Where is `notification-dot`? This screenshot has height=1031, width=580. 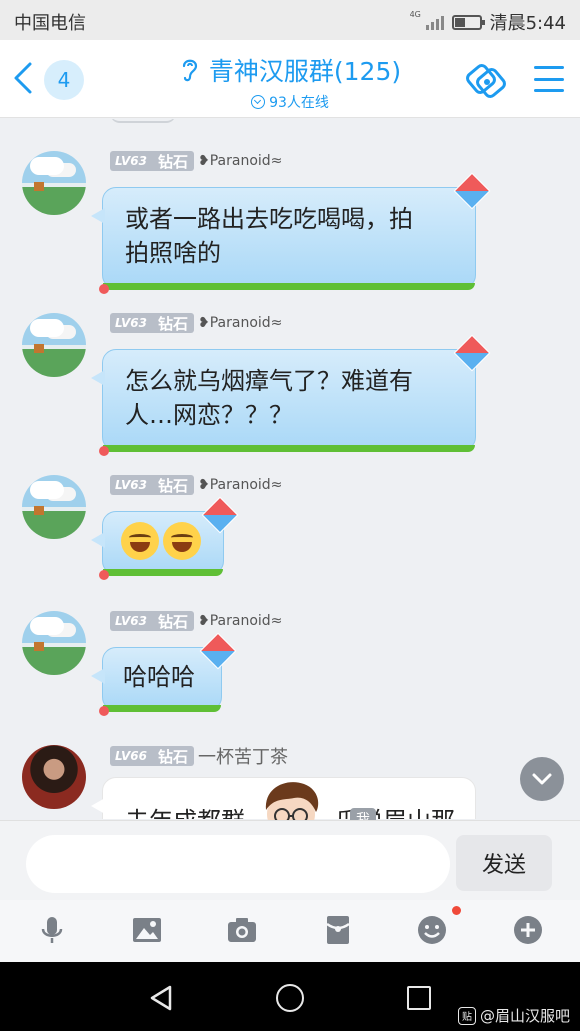 notification-dot is located at coordinates (456, 910).